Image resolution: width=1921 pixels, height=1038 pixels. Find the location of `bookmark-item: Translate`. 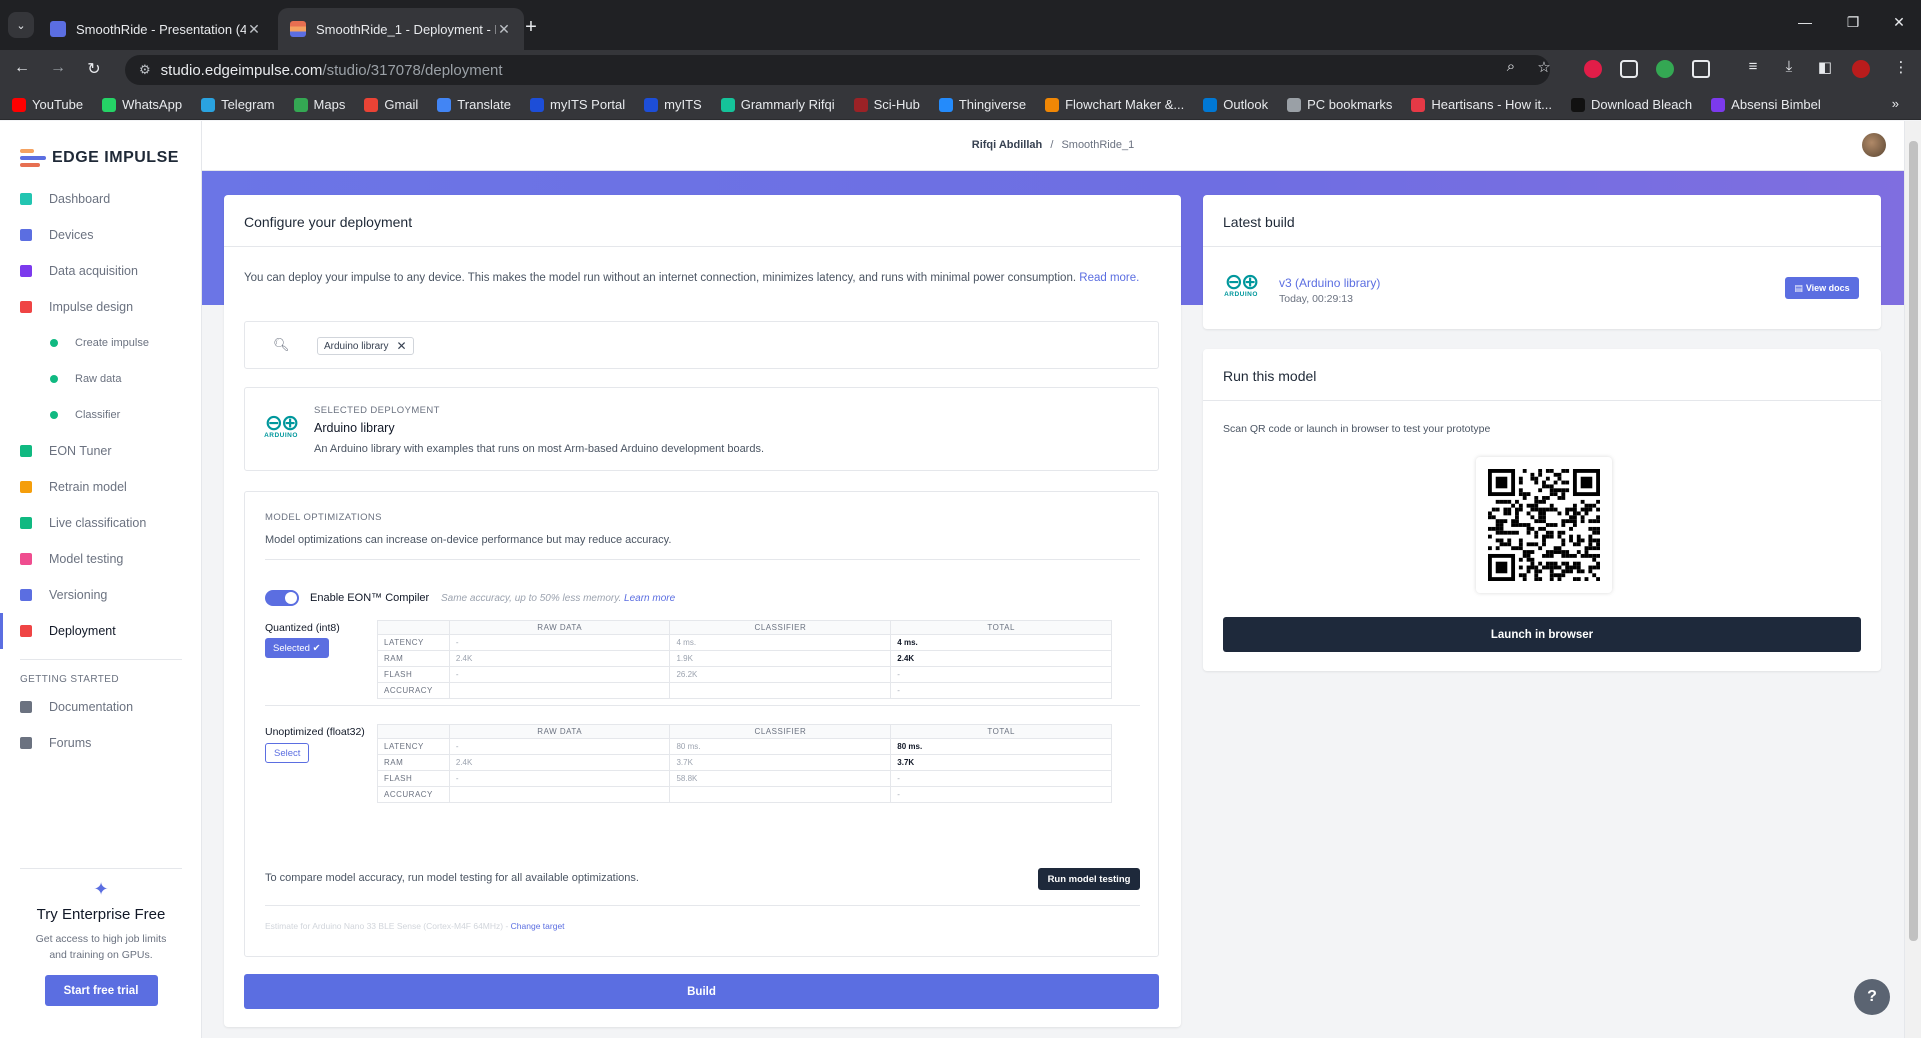

bookmark-item: Translate is located at coordinates (474, 104).